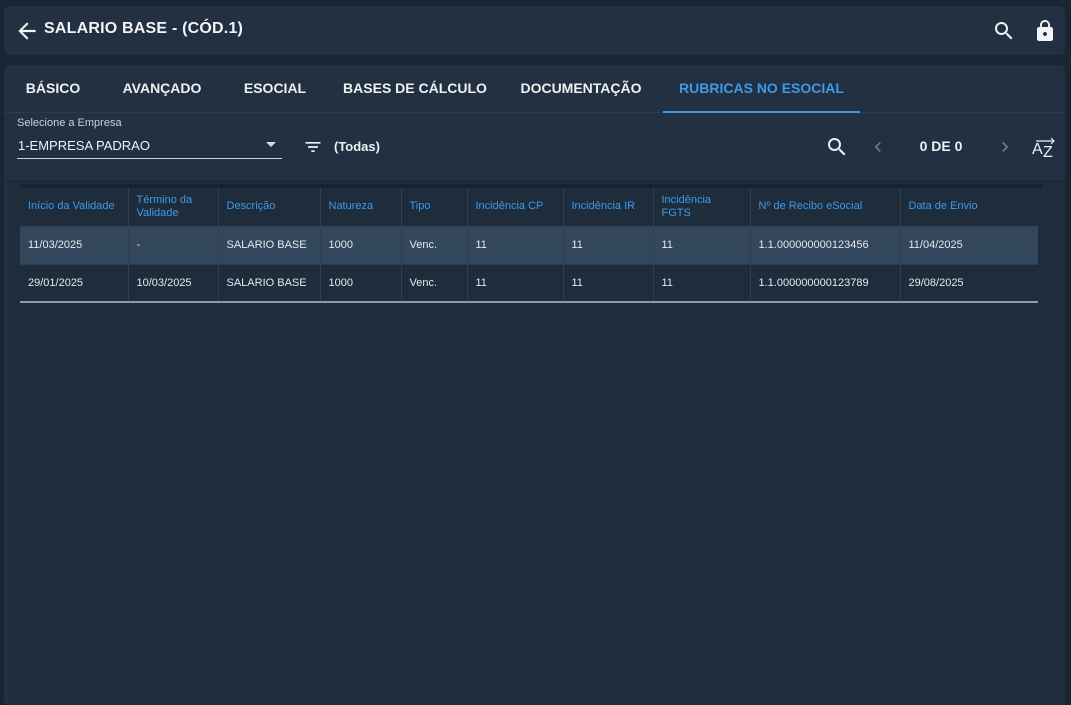 The height and width of the screenshot is (705, 1071). I want to click on table-cell: -, so click(173, 244).